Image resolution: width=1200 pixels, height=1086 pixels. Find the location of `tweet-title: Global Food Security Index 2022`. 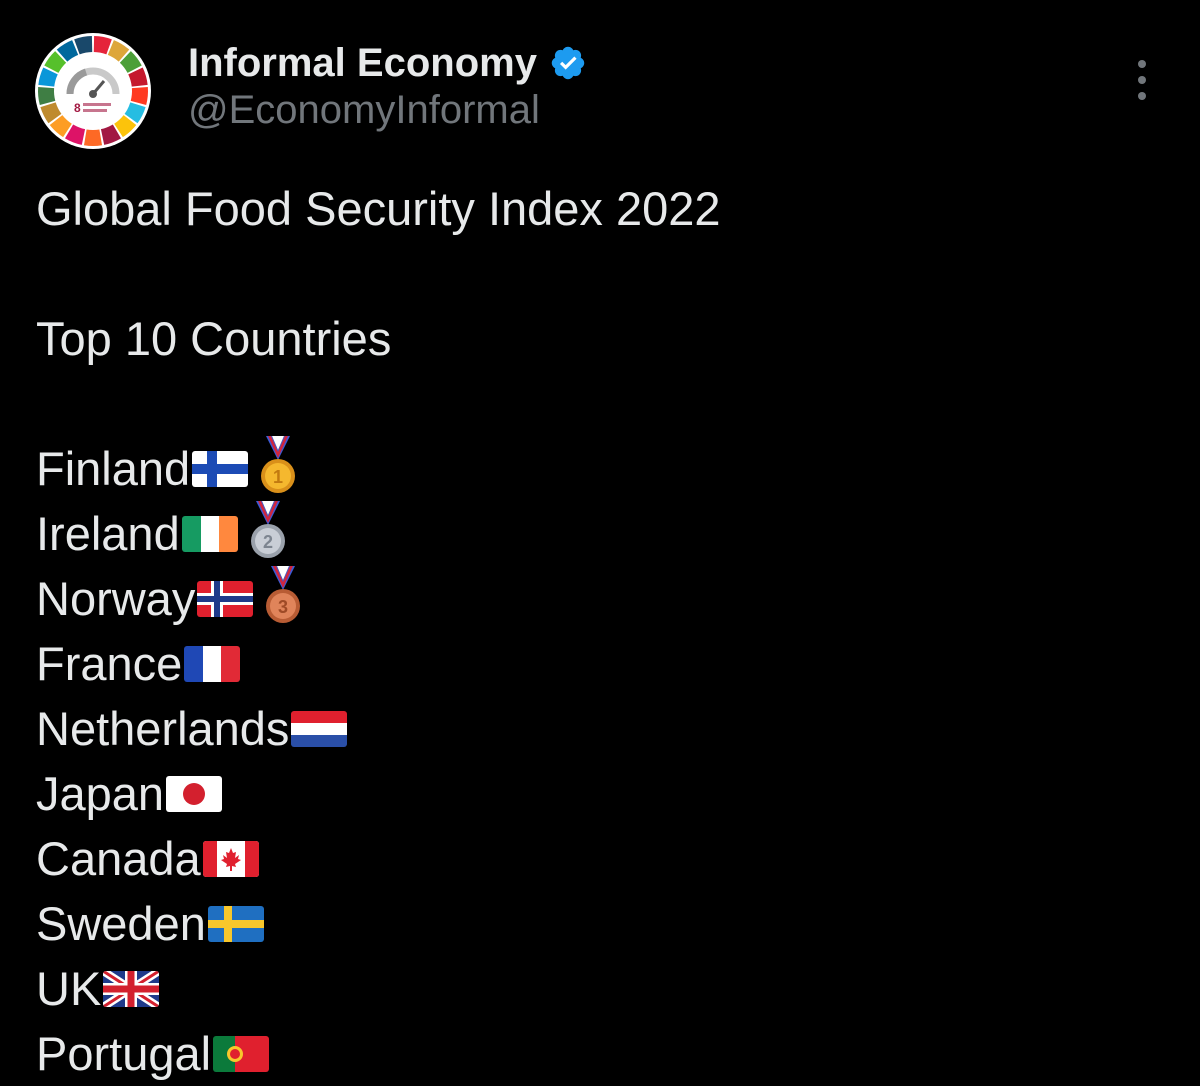

tweet-title: Global Food Security Index 2022 is located at coordinates (378, 208).